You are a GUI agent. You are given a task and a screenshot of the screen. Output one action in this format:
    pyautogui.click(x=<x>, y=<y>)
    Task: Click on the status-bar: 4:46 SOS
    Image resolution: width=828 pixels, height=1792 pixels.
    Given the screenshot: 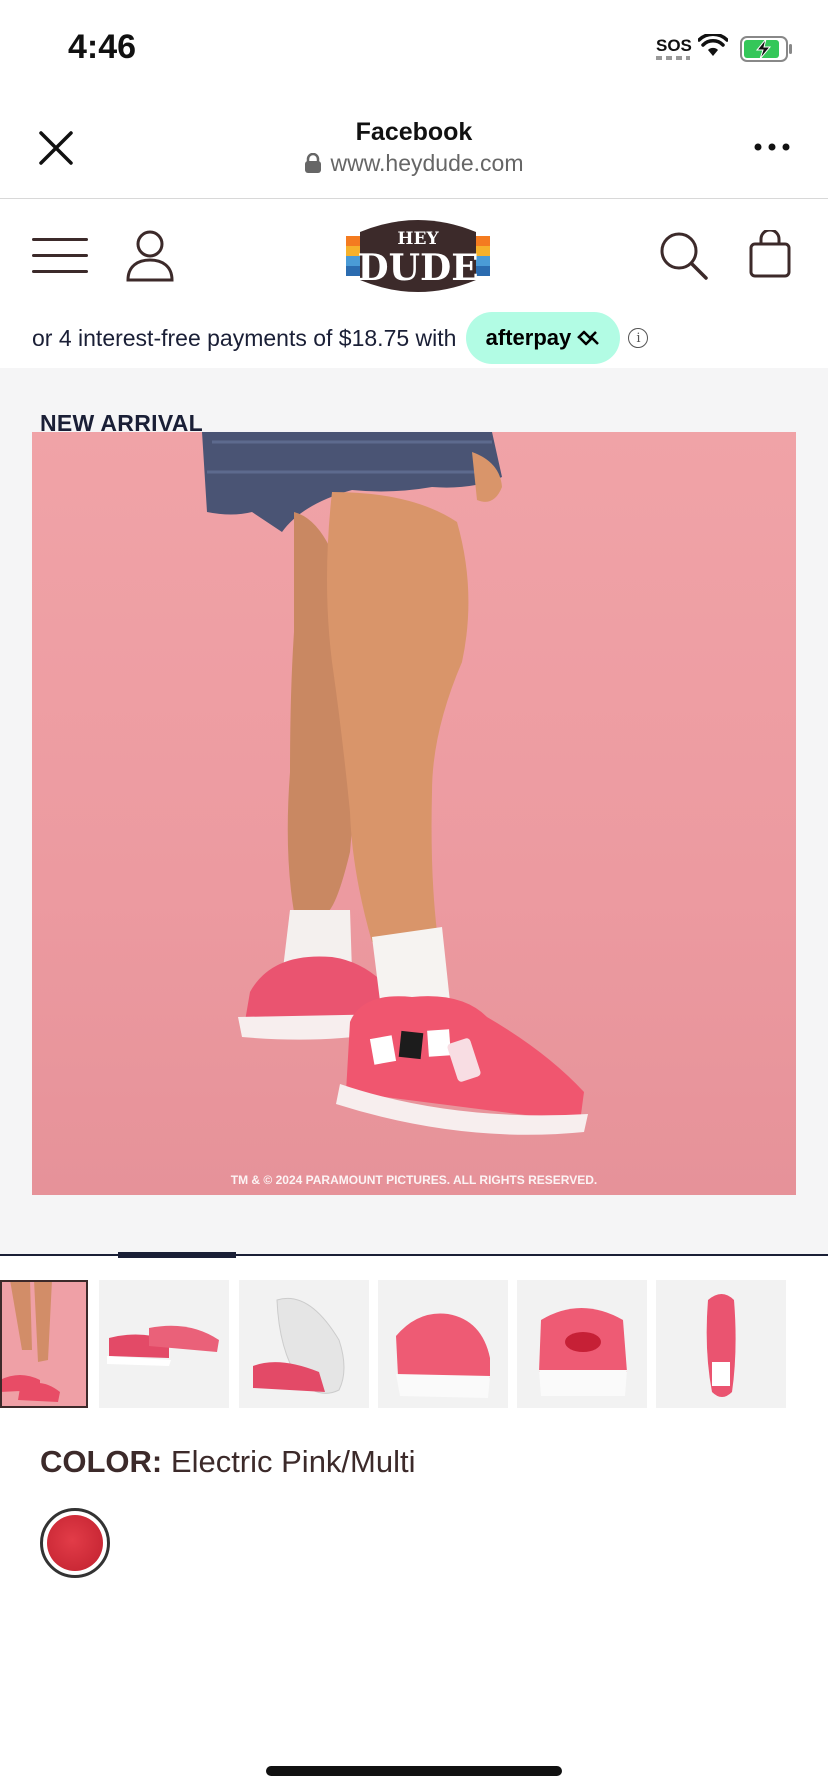 What is the action you would take?
    pyautogui.click(x=414, y=50)
    